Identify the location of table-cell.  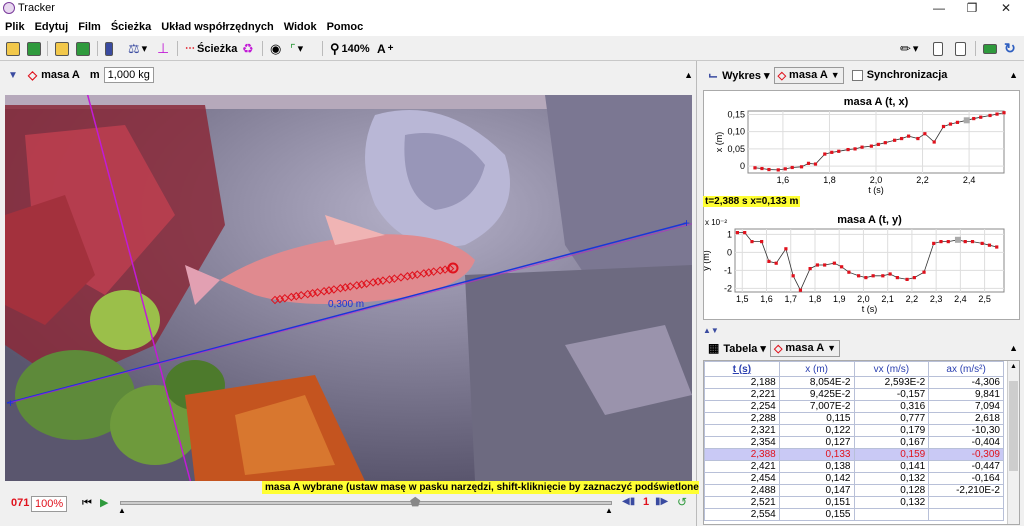
(966, 502).